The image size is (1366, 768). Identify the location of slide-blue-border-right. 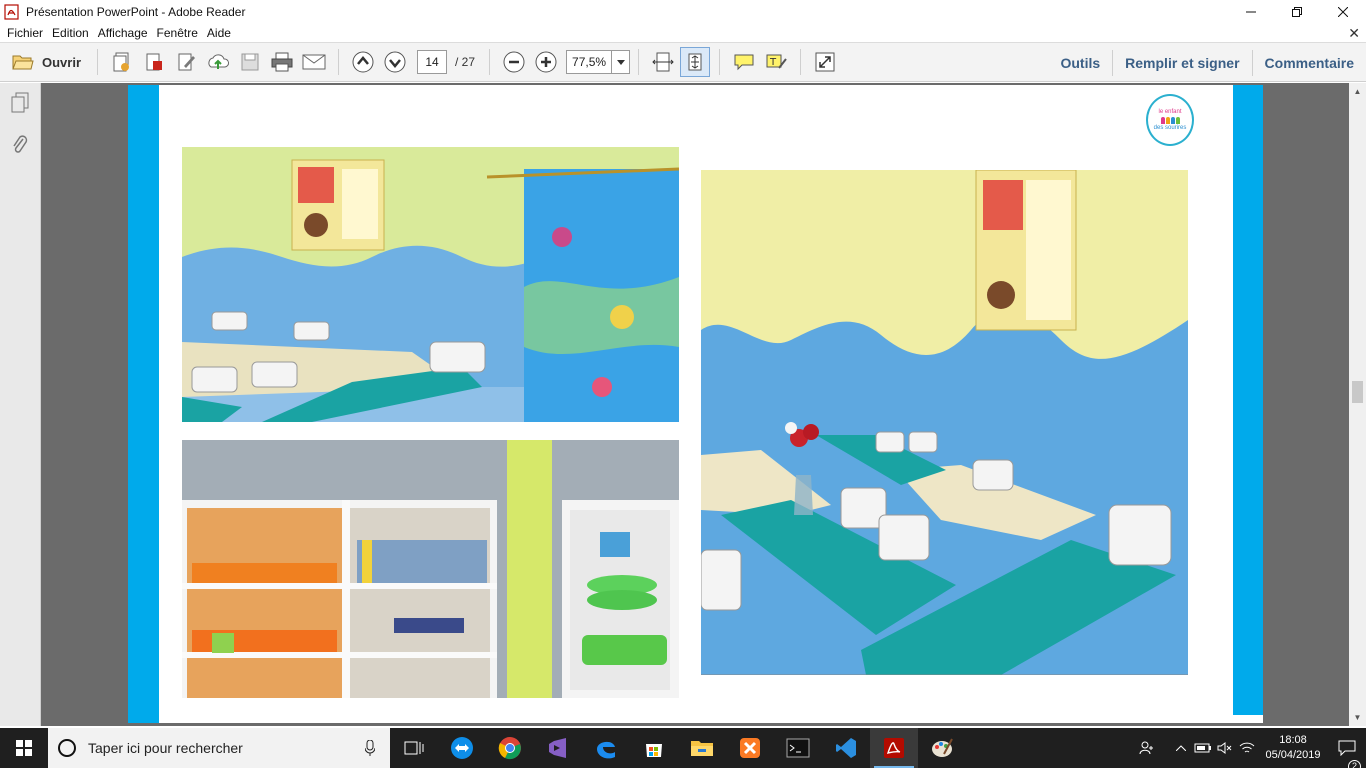
(1248, 400).